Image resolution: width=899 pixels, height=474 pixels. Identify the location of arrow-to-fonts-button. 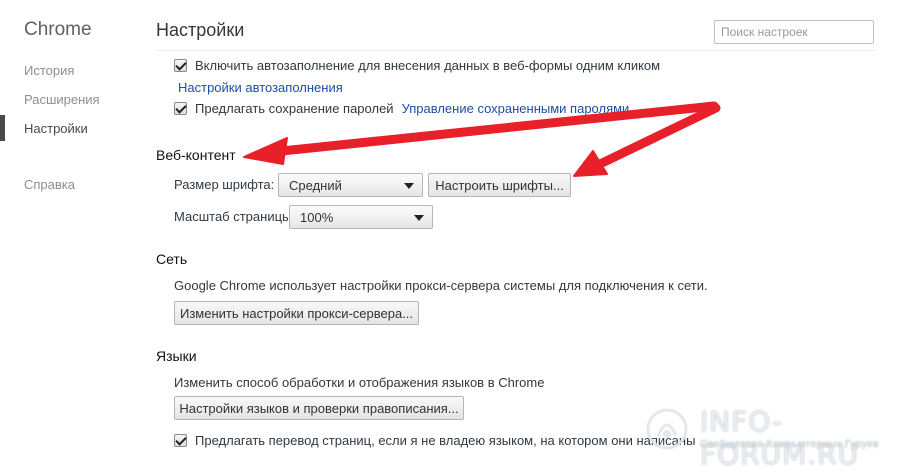
(647, 140).